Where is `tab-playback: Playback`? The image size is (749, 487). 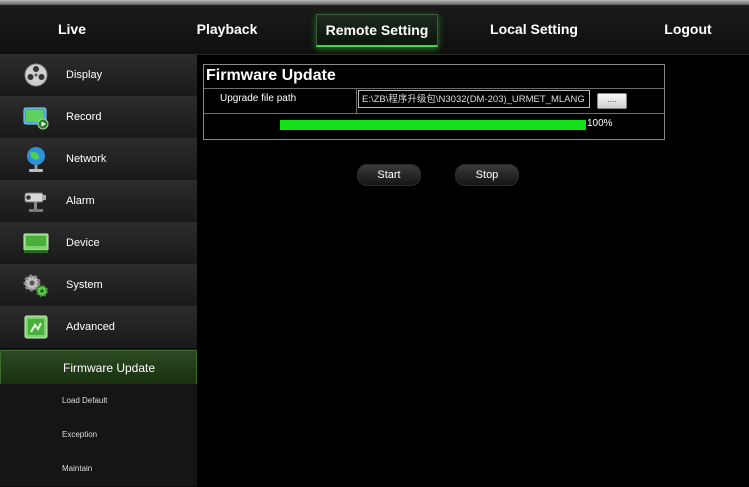 tab-playback: Playback is located at coordinates (227, 29).